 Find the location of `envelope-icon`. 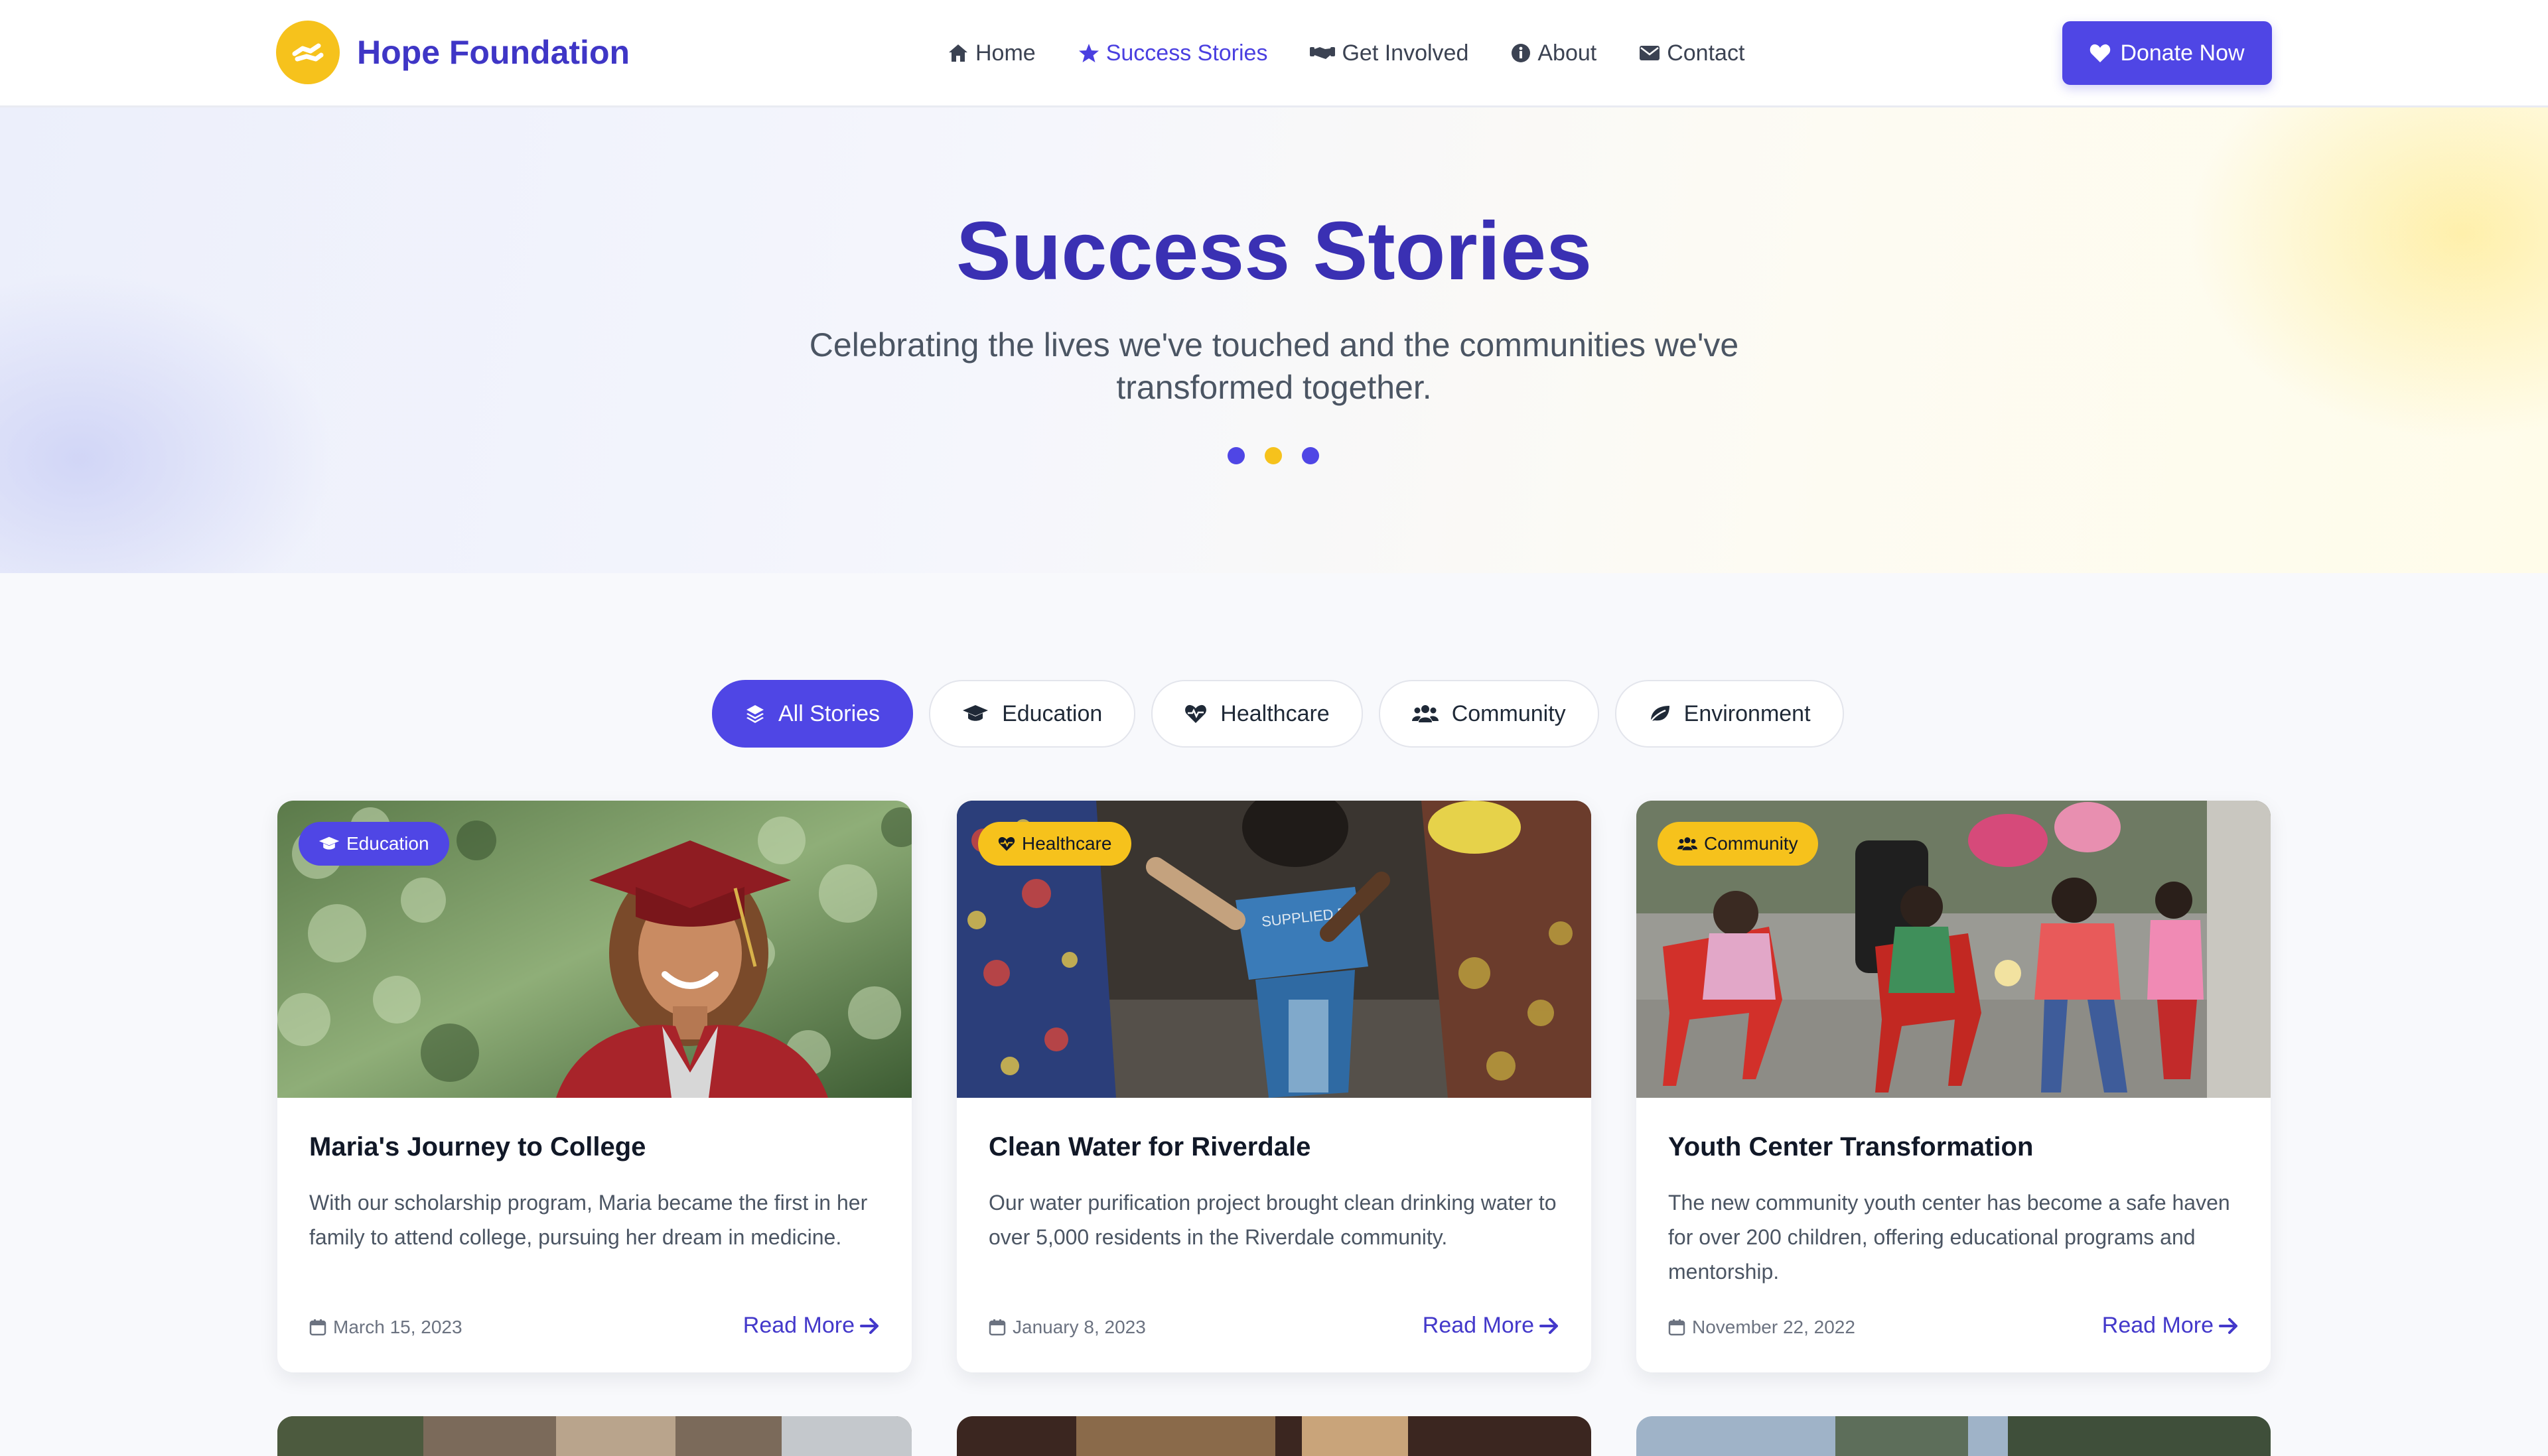

envelope-icon is located at coordinates (1650, 53).